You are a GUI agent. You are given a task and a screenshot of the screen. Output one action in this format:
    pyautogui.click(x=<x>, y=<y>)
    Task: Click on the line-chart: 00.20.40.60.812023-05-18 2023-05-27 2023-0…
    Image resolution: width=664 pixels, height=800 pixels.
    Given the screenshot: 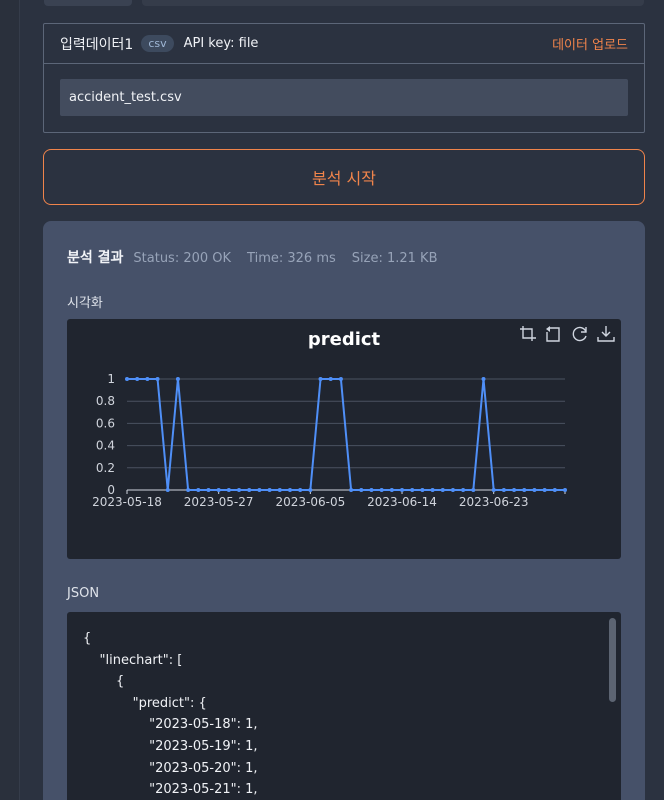 What is the action you would take?
    pyautogui.click(x=329, y=440)
    